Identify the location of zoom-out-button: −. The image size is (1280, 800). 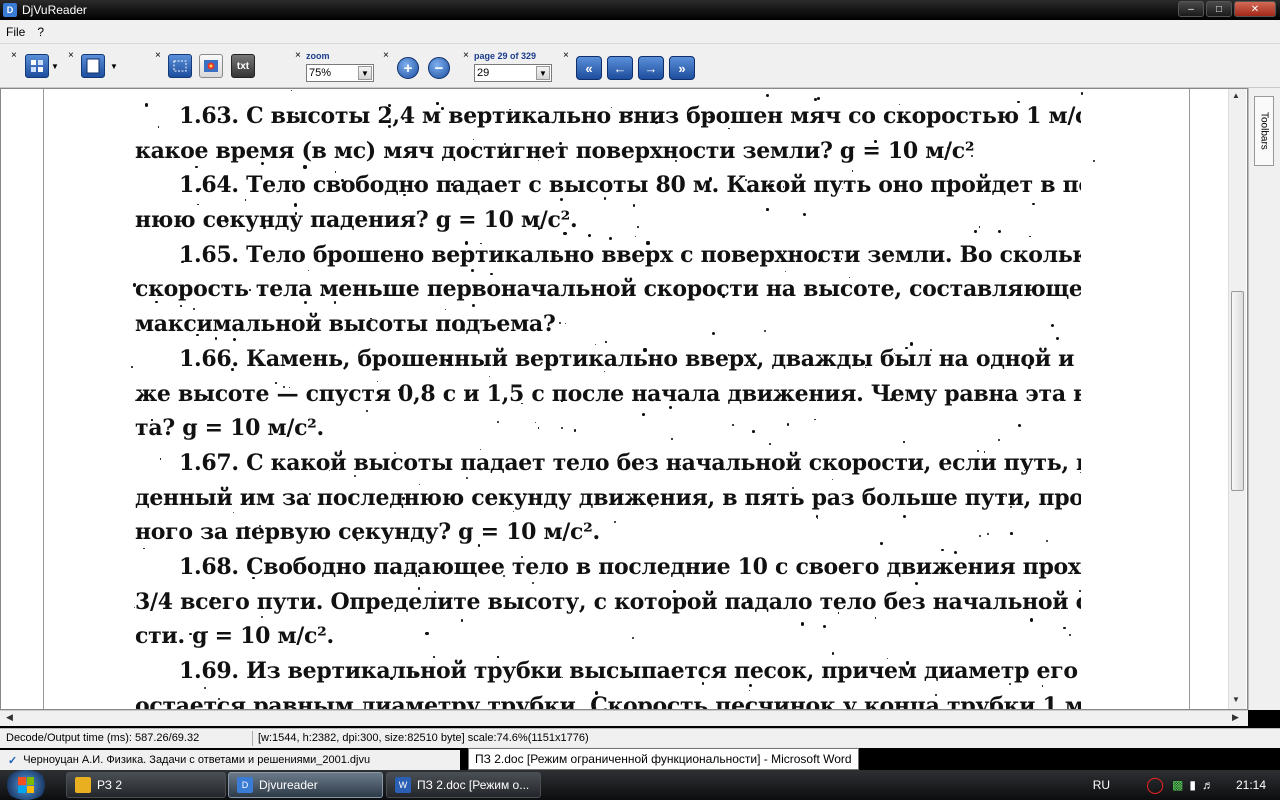
(439, 68).